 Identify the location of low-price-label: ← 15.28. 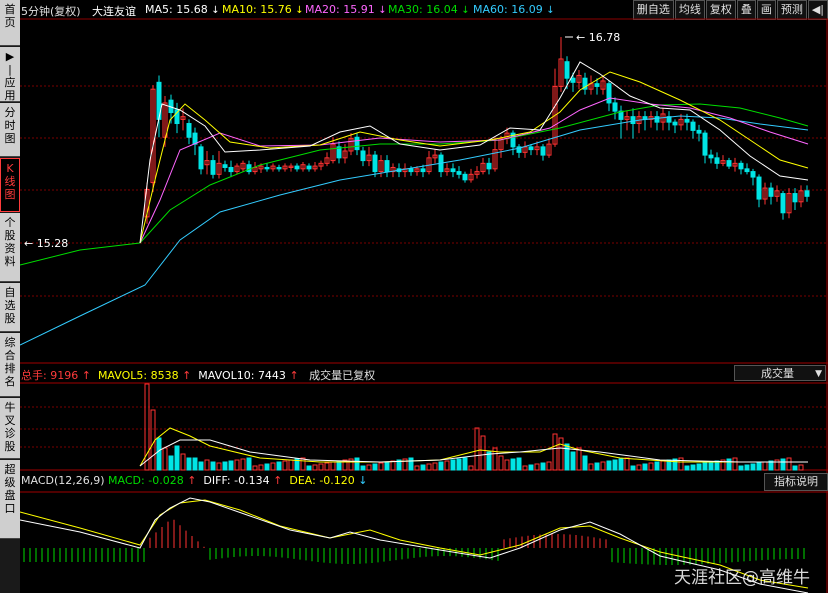
(46, 243).